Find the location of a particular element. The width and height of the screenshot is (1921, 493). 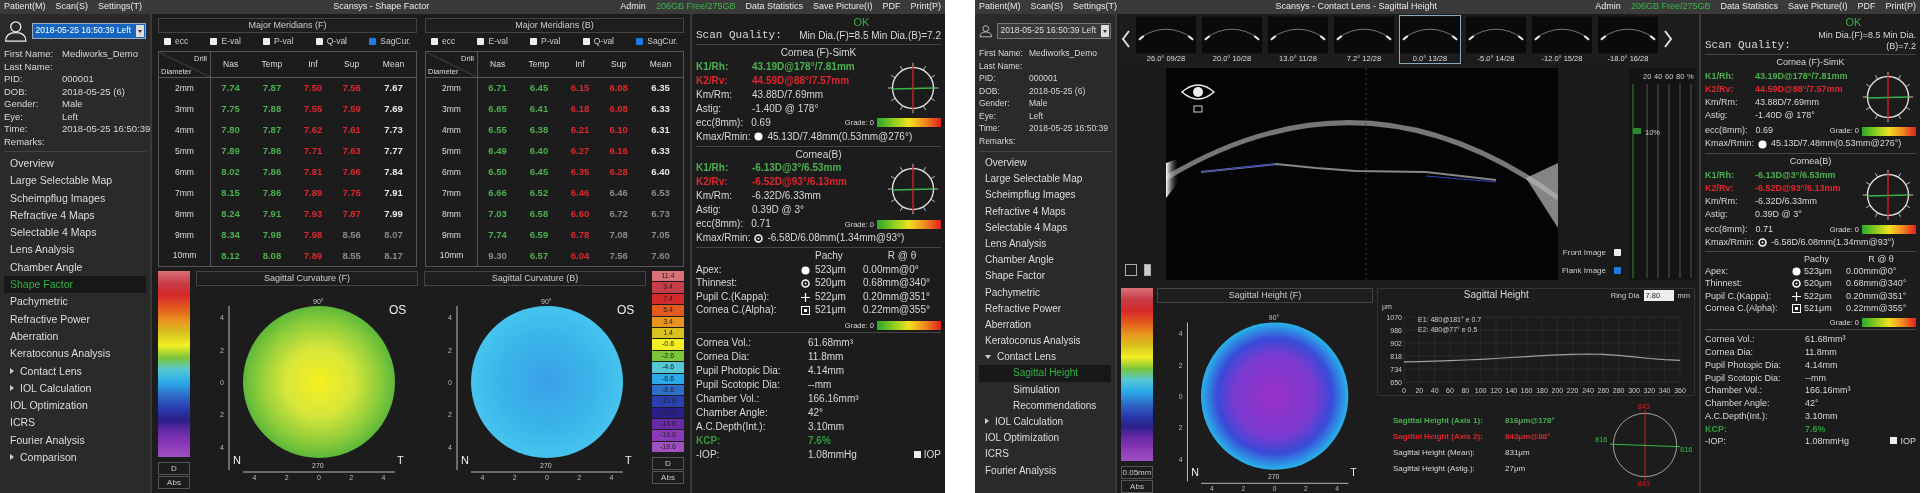

radio-option: Flank Image is located at coordinates (1593, 271).